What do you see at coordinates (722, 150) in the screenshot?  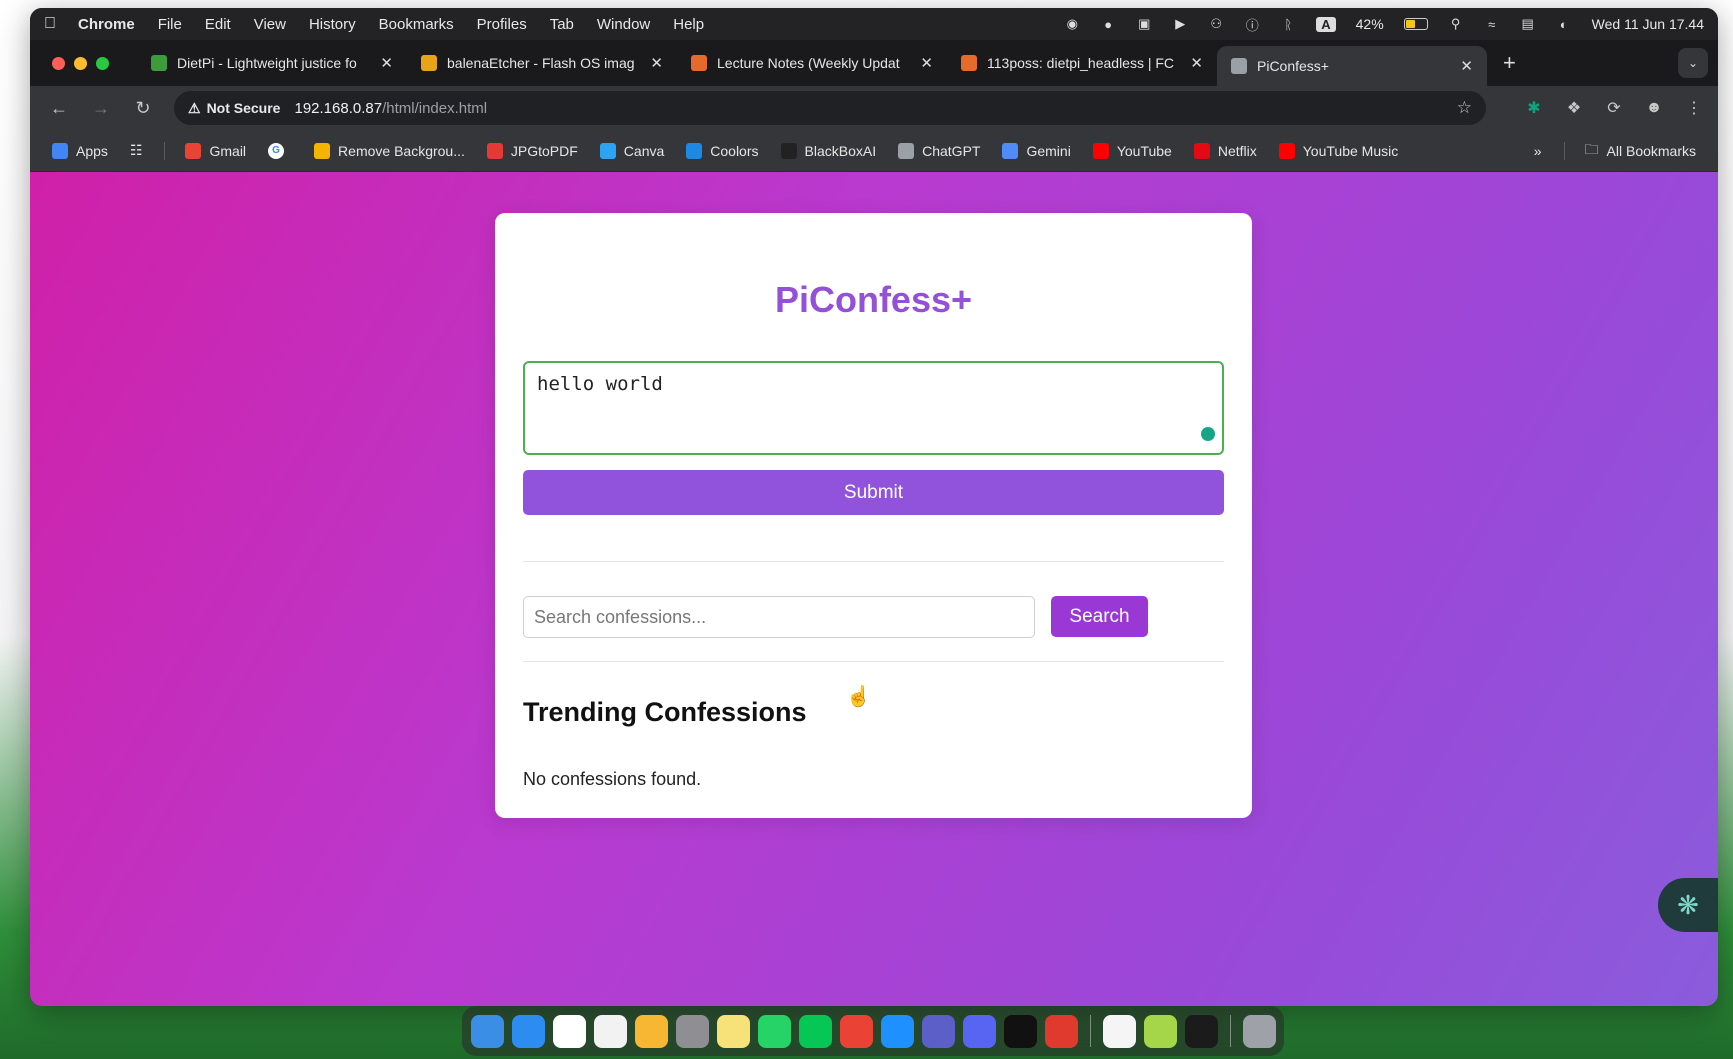 I see `bookmark-item: Coolors` at bounding box center [722, 150].